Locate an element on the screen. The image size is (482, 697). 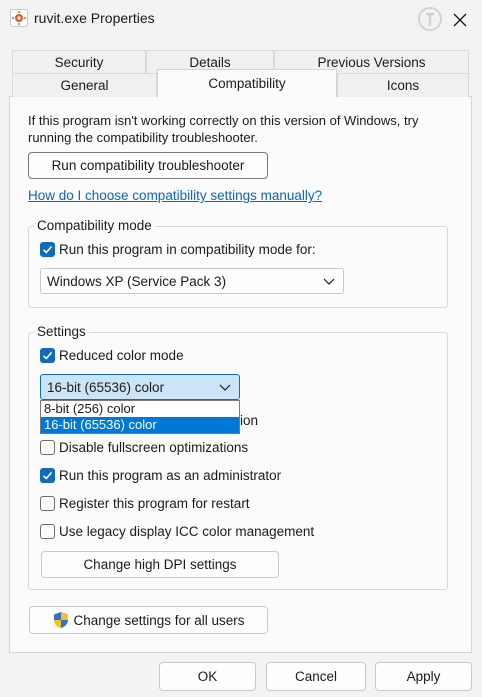
legacy-icc-checkbox: Use legacy display ICC color management is located at coordinates (177, 531).